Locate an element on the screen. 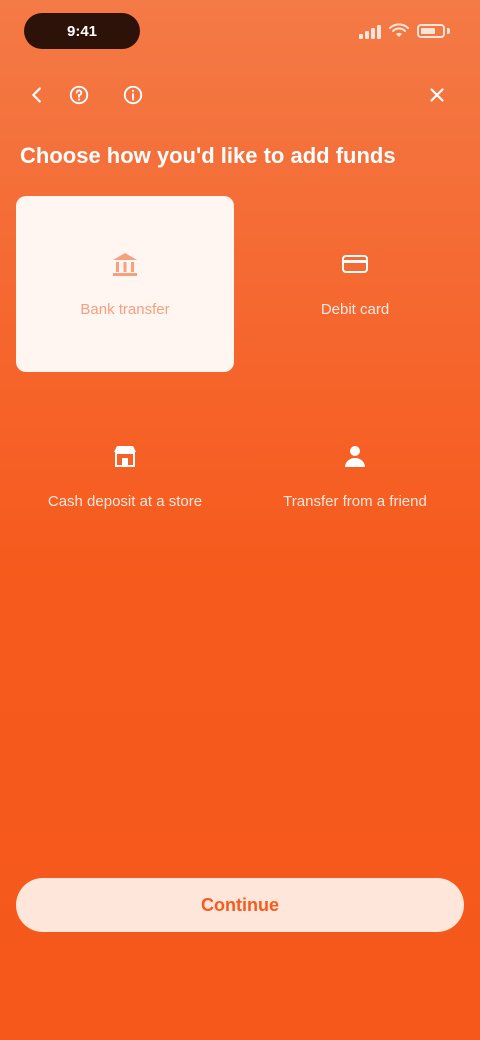  help-icon is located at coordinates (79, 95).